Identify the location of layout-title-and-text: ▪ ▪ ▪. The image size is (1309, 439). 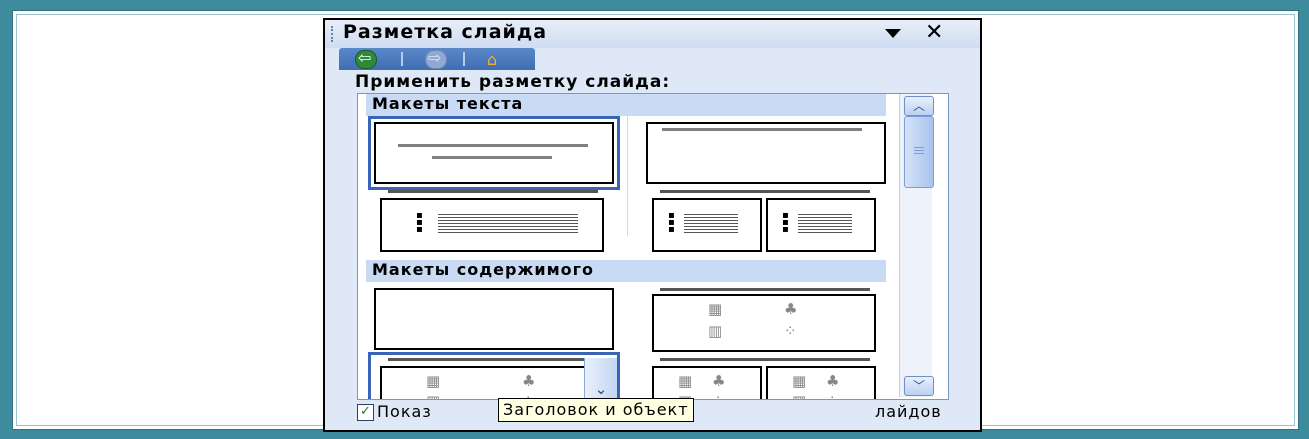
(494, 221).